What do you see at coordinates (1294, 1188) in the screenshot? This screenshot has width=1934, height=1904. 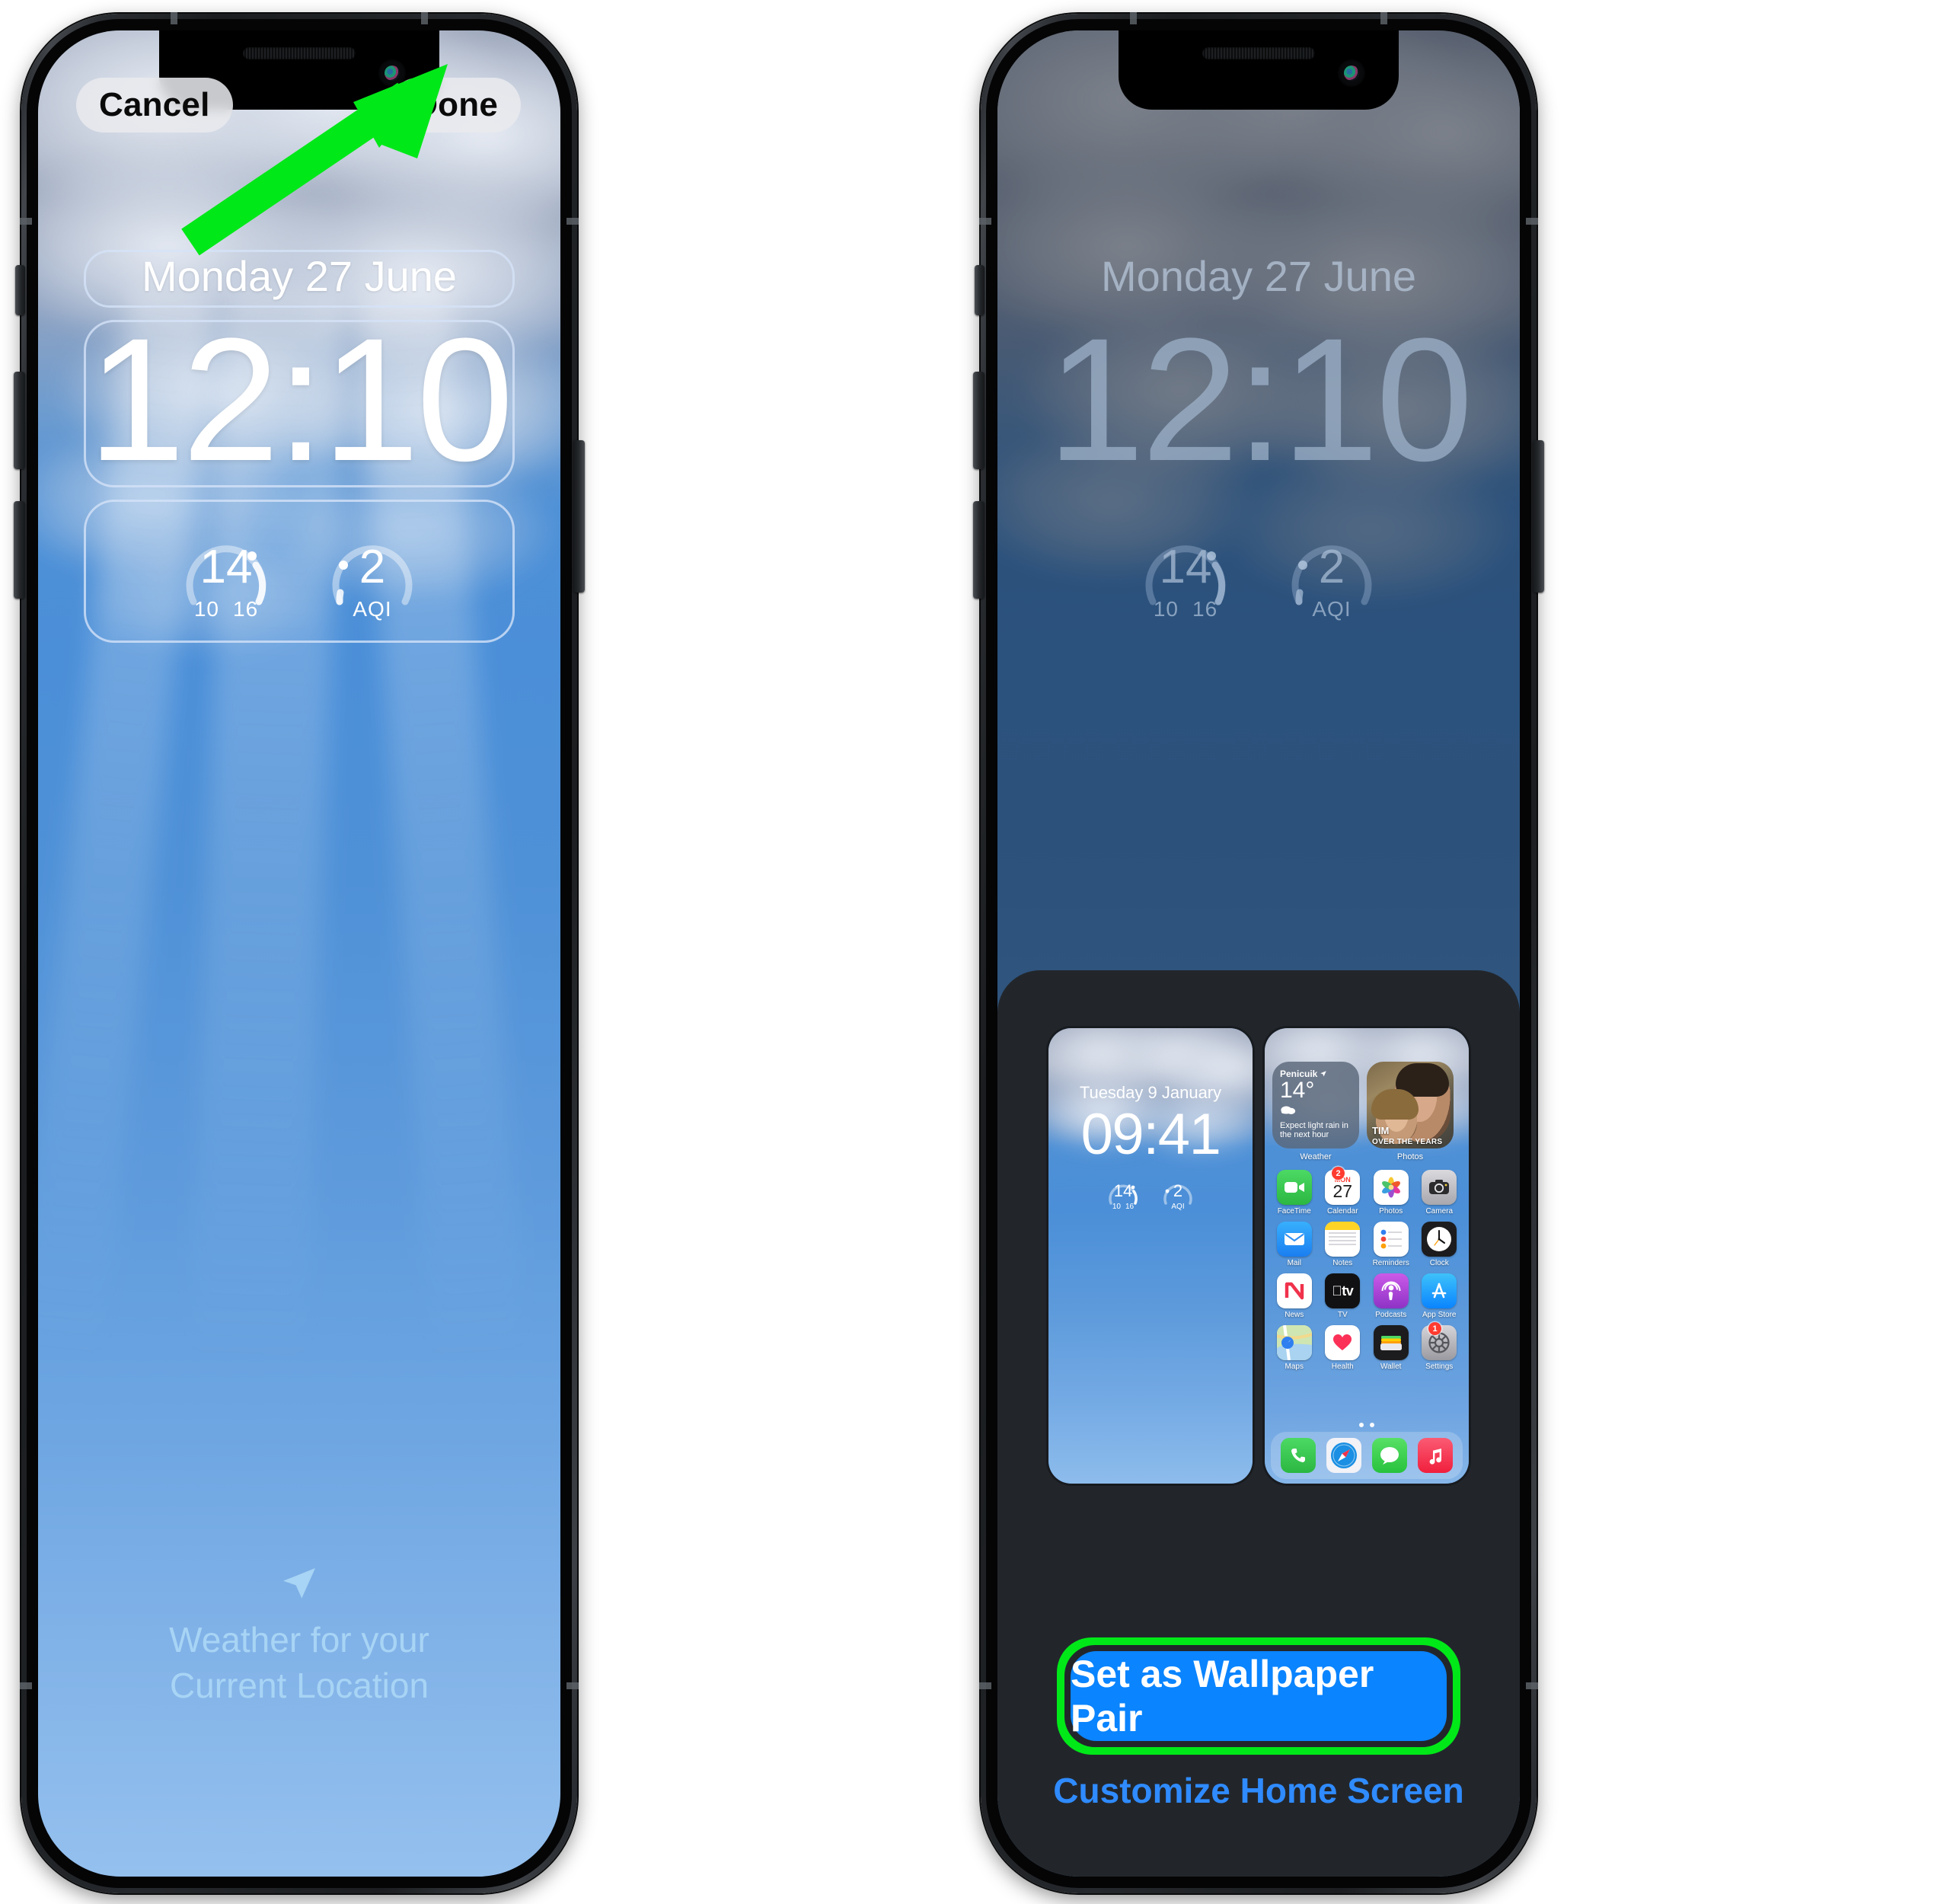 I see `facetime-icon` at bounding box center [1294, 1188].